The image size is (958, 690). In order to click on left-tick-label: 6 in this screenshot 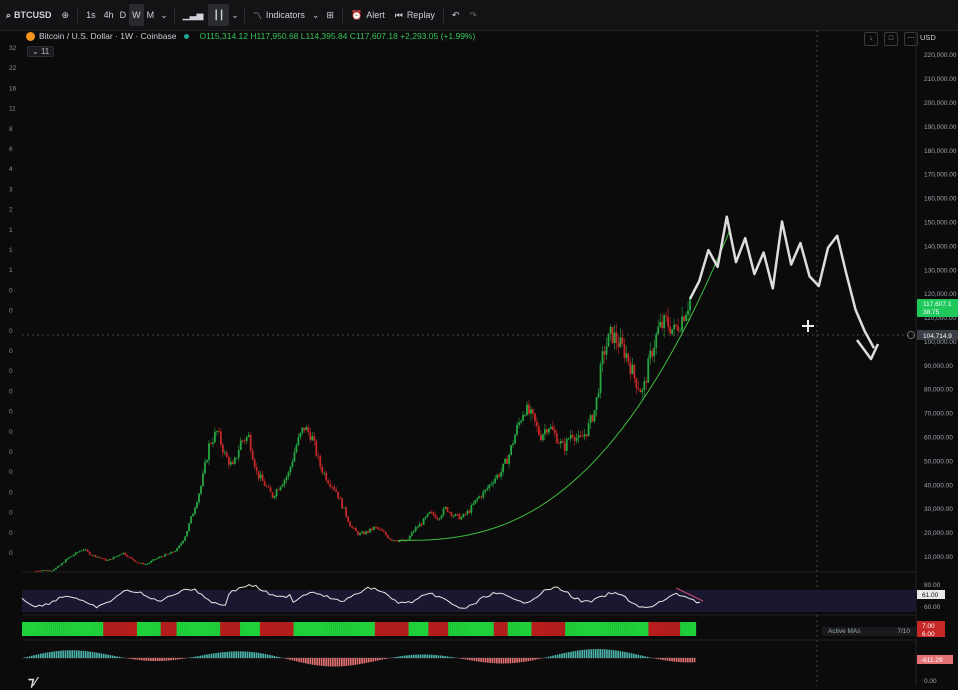, I will do `click(11, 149)`.